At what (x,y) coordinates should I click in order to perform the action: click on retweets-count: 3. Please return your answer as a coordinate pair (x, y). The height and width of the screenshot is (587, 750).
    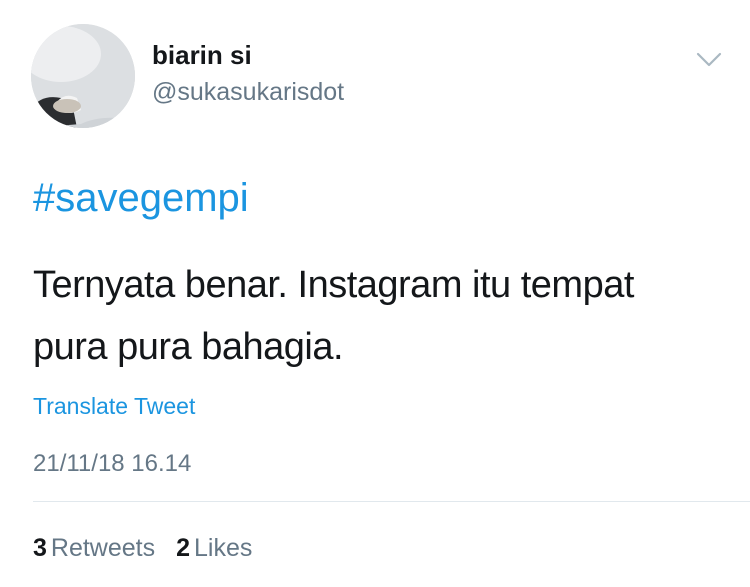
    Looking at the image, I should click on (40, 548).